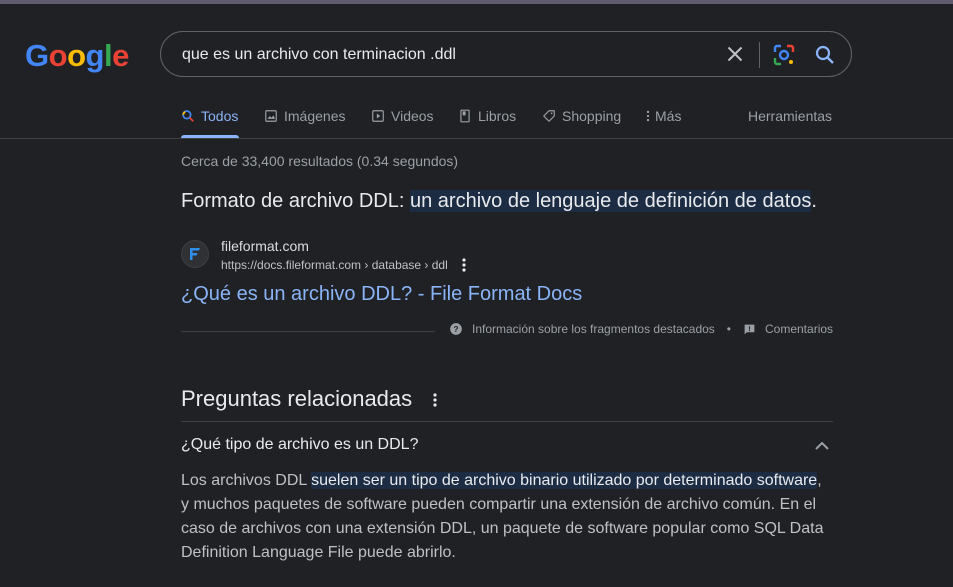  What do you see at coordinates (378, 116) in the screenshot?
I see `play-icon` at bounding box center [378, 116].